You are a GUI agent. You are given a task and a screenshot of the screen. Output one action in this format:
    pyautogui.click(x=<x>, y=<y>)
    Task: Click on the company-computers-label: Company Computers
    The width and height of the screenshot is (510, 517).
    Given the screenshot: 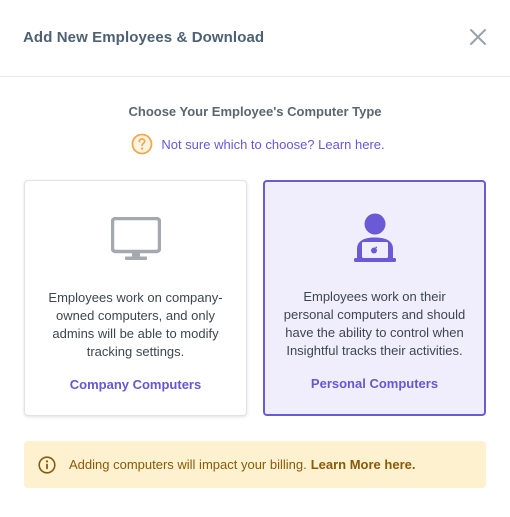 What is the action you would take?
    pyautogui.click(x=135, y=384)
    